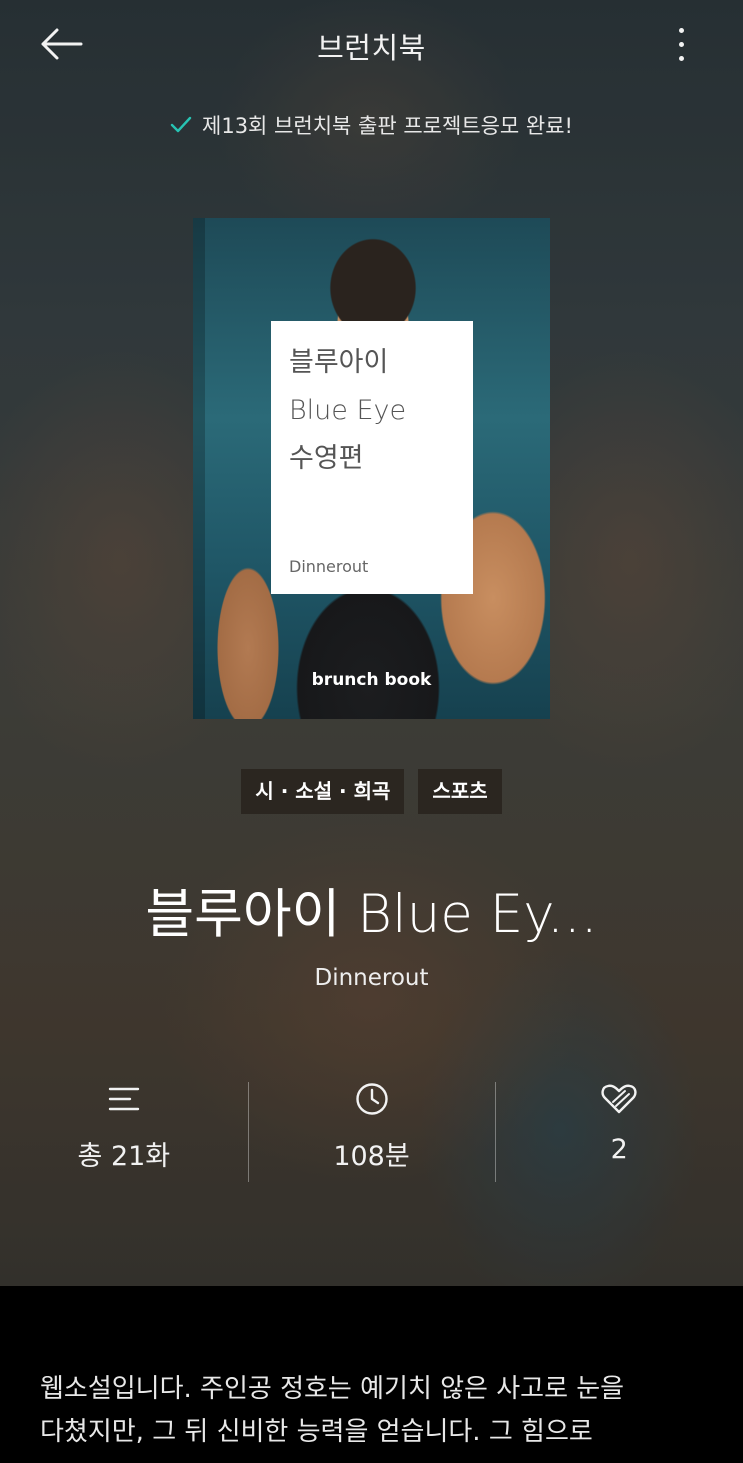  Describe the element at coordinates (339, 362) in the screenshot. I see `cover-title-line-1: 블루아이` at that location.